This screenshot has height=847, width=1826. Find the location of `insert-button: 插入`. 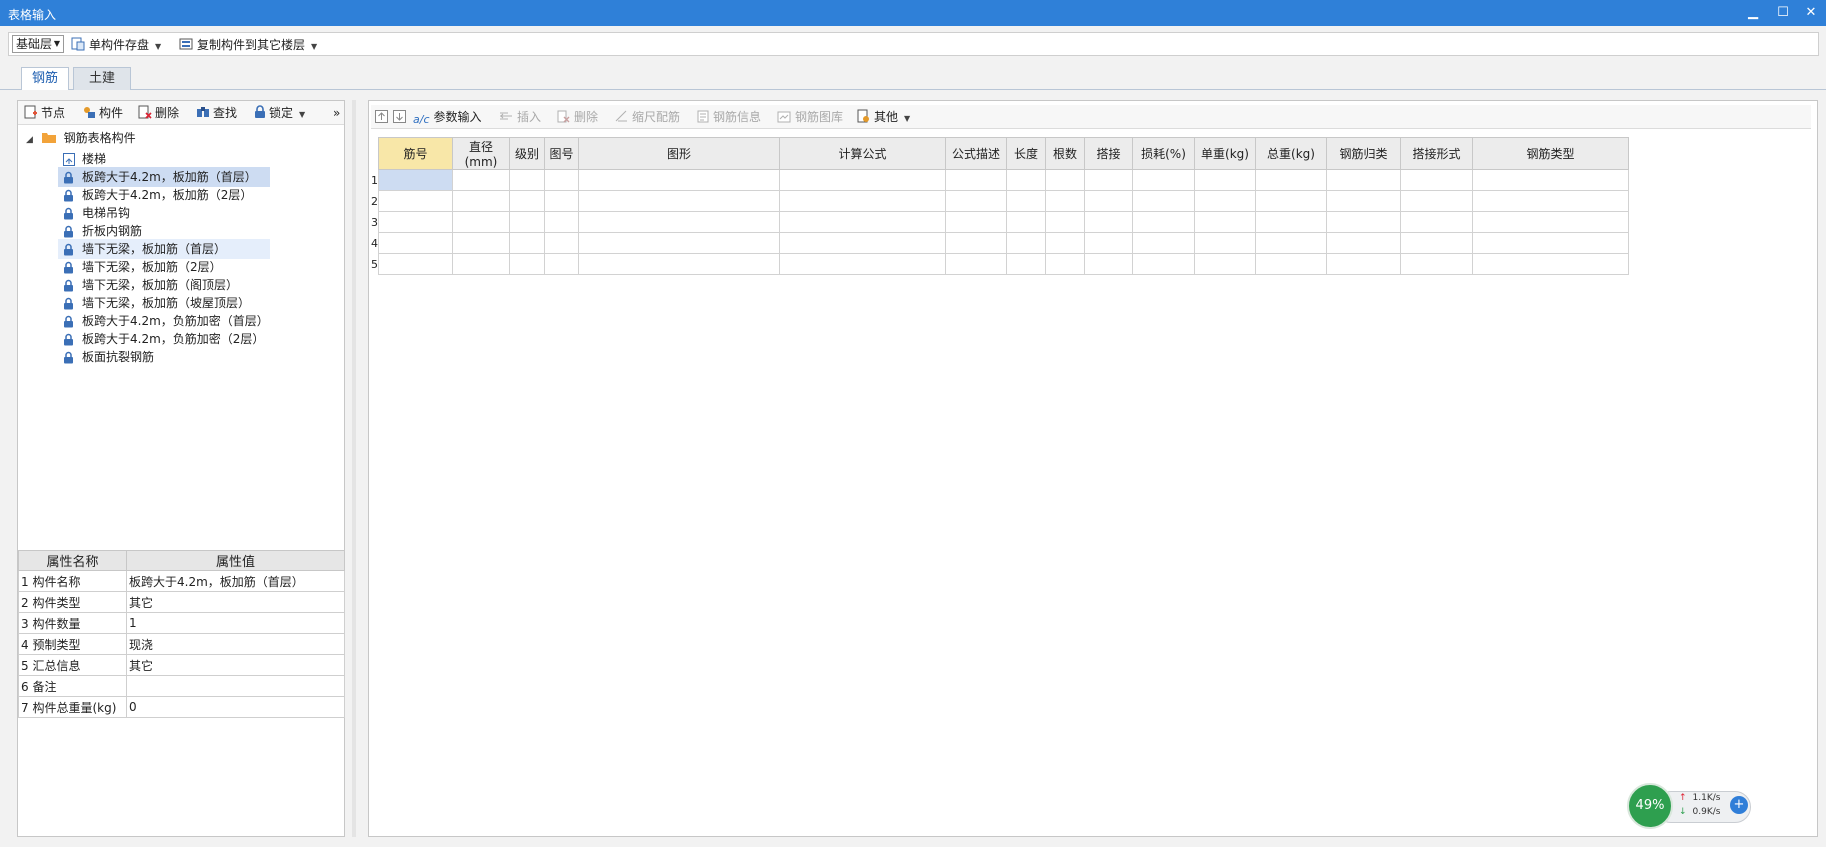

insert-button: 插入 is located at coordinates (520, 117).